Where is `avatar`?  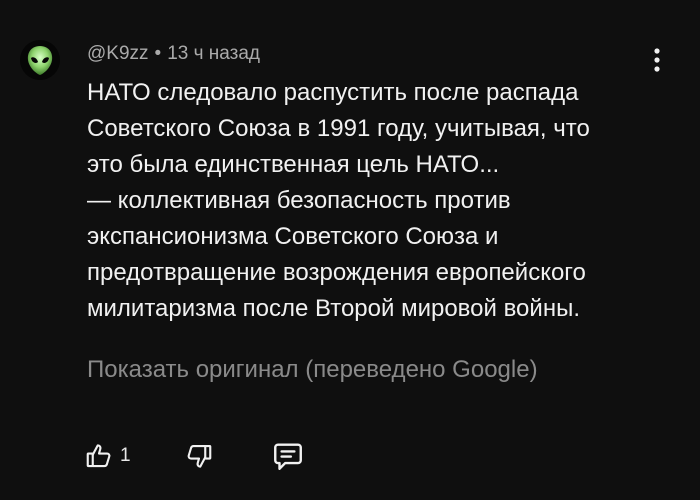
avatar is located at coordinates (40, 60).